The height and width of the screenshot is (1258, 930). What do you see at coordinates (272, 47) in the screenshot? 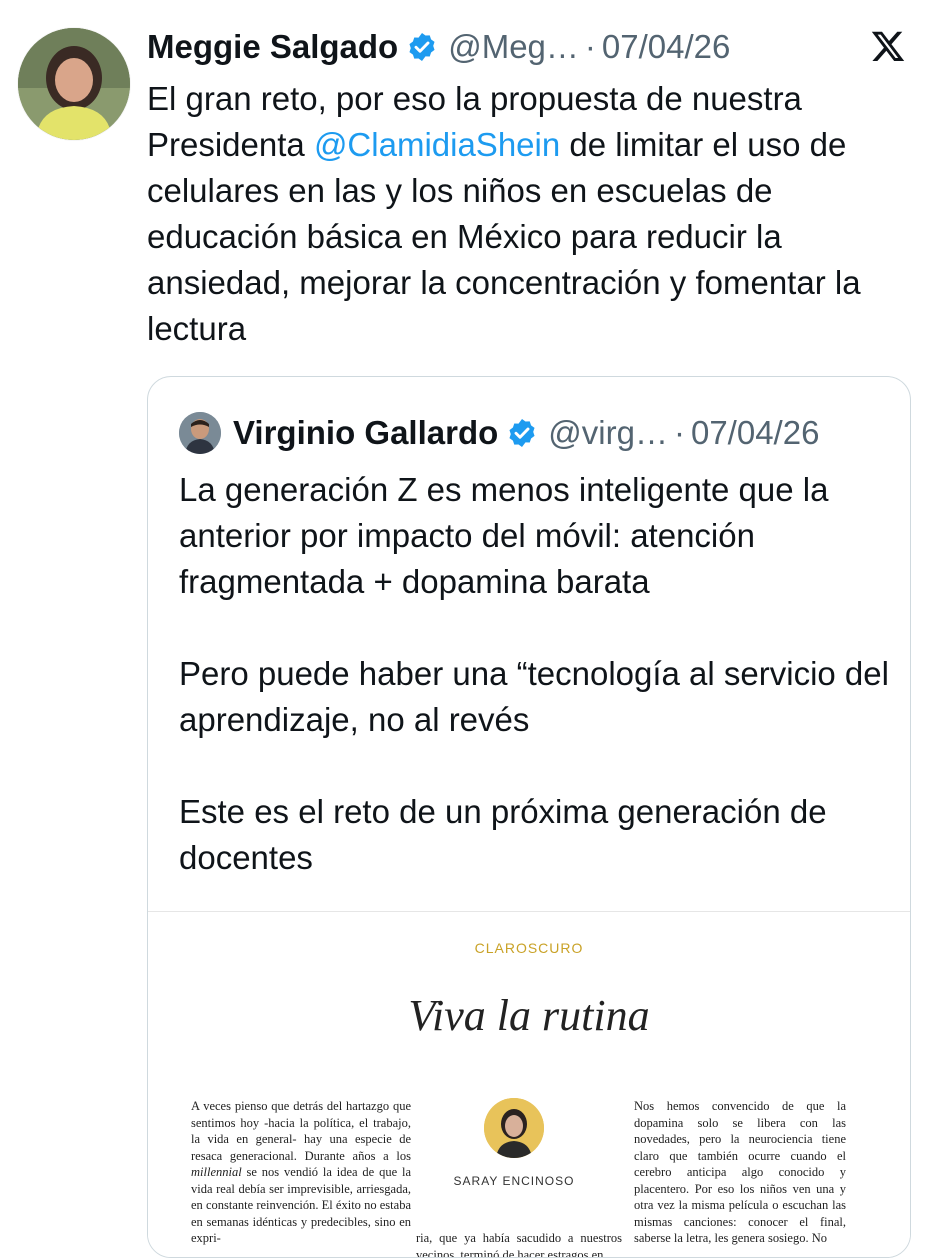
I see `author-name: Meggie Salgado` at bounding box center [272, 47].